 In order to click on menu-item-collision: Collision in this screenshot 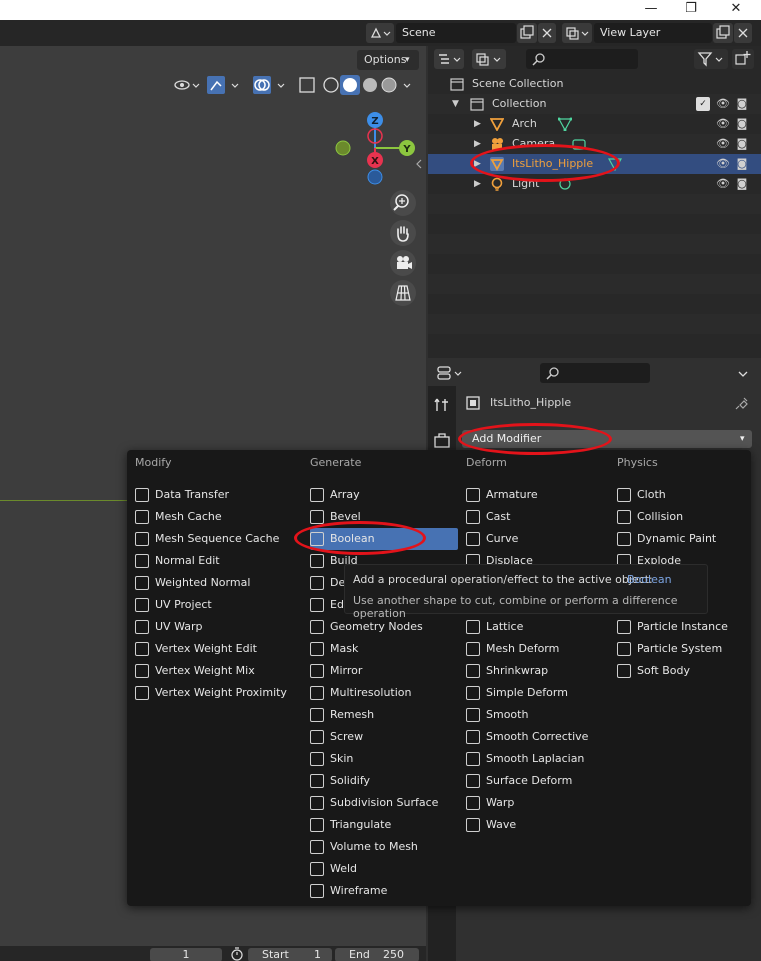, I will do `click(682, 517)`.